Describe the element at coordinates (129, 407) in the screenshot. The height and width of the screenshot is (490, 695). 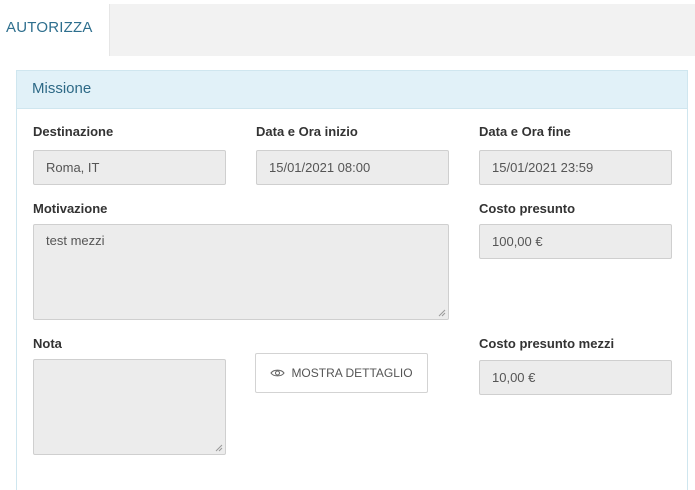
I see `nota-textarea` at that location.